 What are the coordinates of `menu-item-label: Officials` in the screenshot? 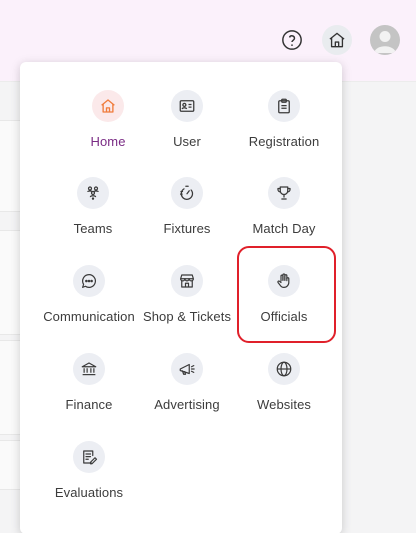 It's located at (284, 316).